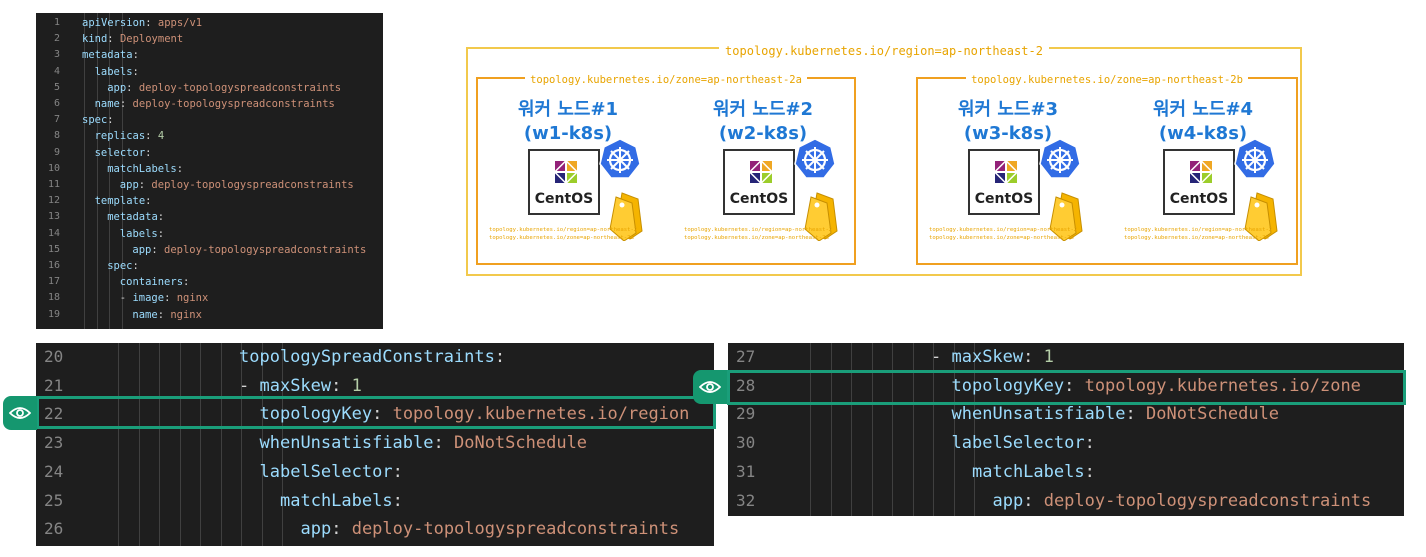  Describe the element at coordinates (20, 413) in the screenshot. I see `eye-button-left` at that location.